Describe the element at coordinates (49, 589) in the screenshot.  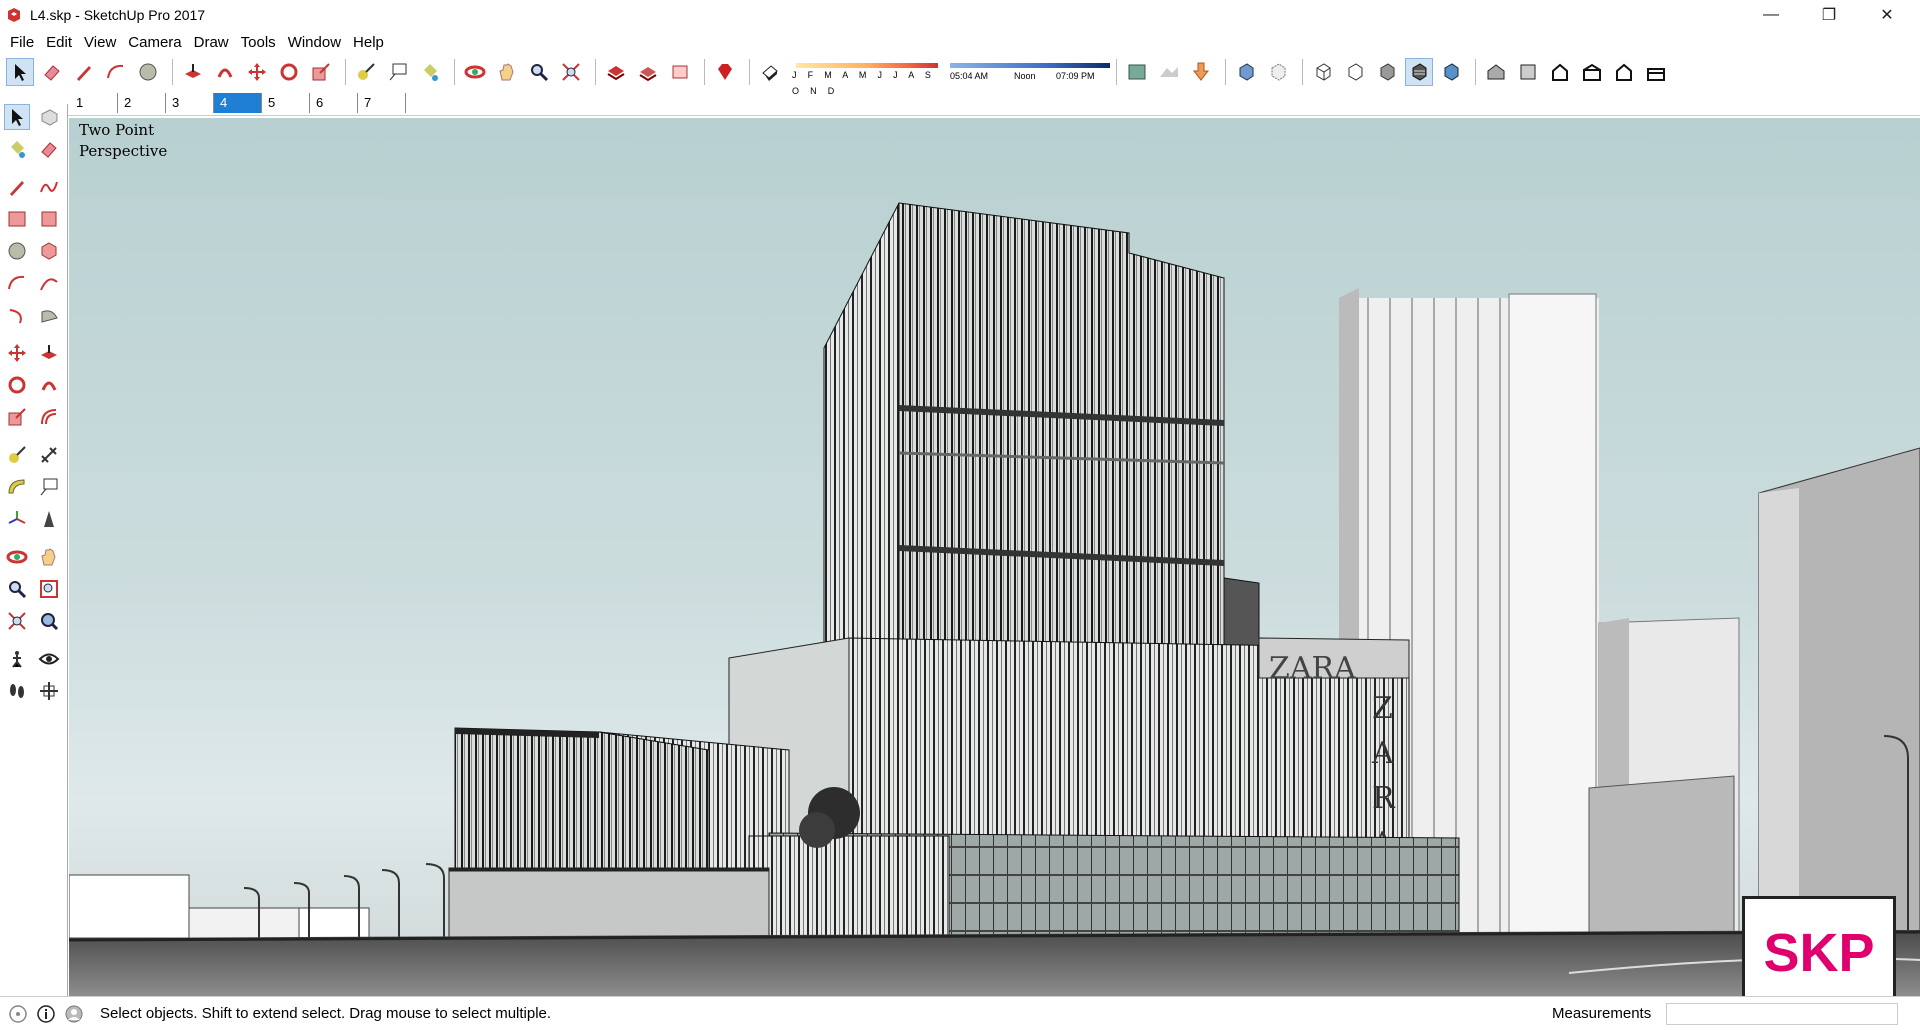
I see `zoom-window-tool` at that location.